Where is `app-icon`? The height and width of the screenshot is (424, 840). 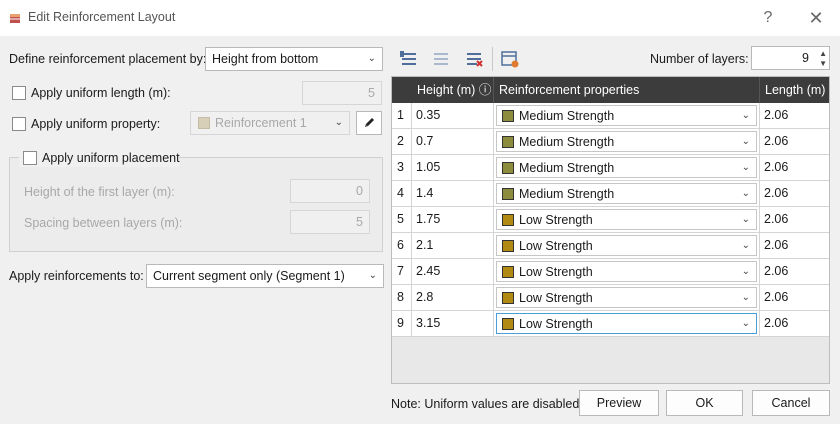
app-icon is located at coordinates (15, 18).